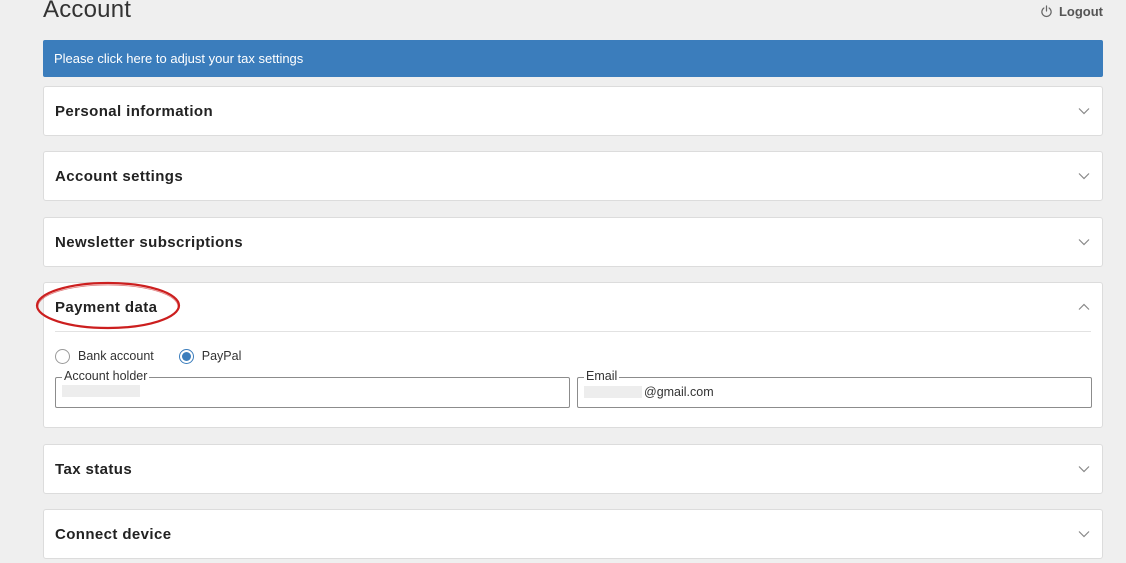 The image size is (1126, 563). I want to click on tax-status-header: Tax status, so click(573, 469).